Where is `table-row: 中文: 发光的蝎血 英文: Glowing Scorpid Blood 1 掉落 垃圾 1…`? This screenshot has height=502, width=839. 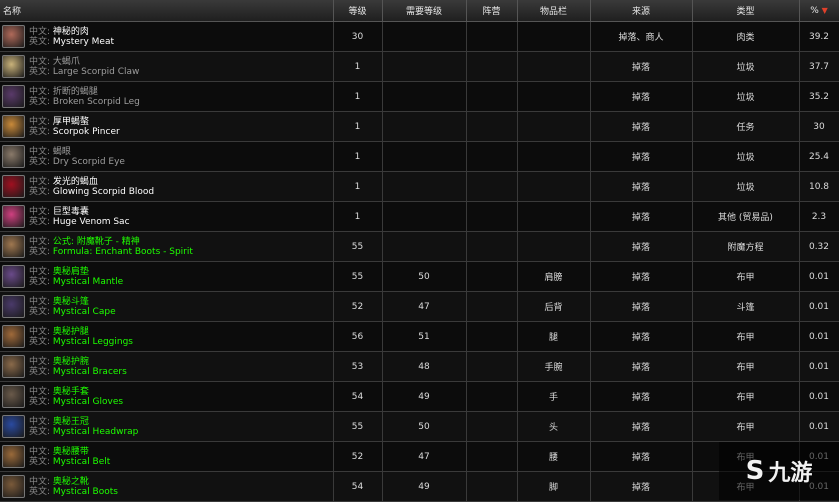
table-row: 中文: 发光的蝎血 英文: Glowing Scorpid Blood 1 掉落 垃圾 1… is located at coordinates (419, 186).